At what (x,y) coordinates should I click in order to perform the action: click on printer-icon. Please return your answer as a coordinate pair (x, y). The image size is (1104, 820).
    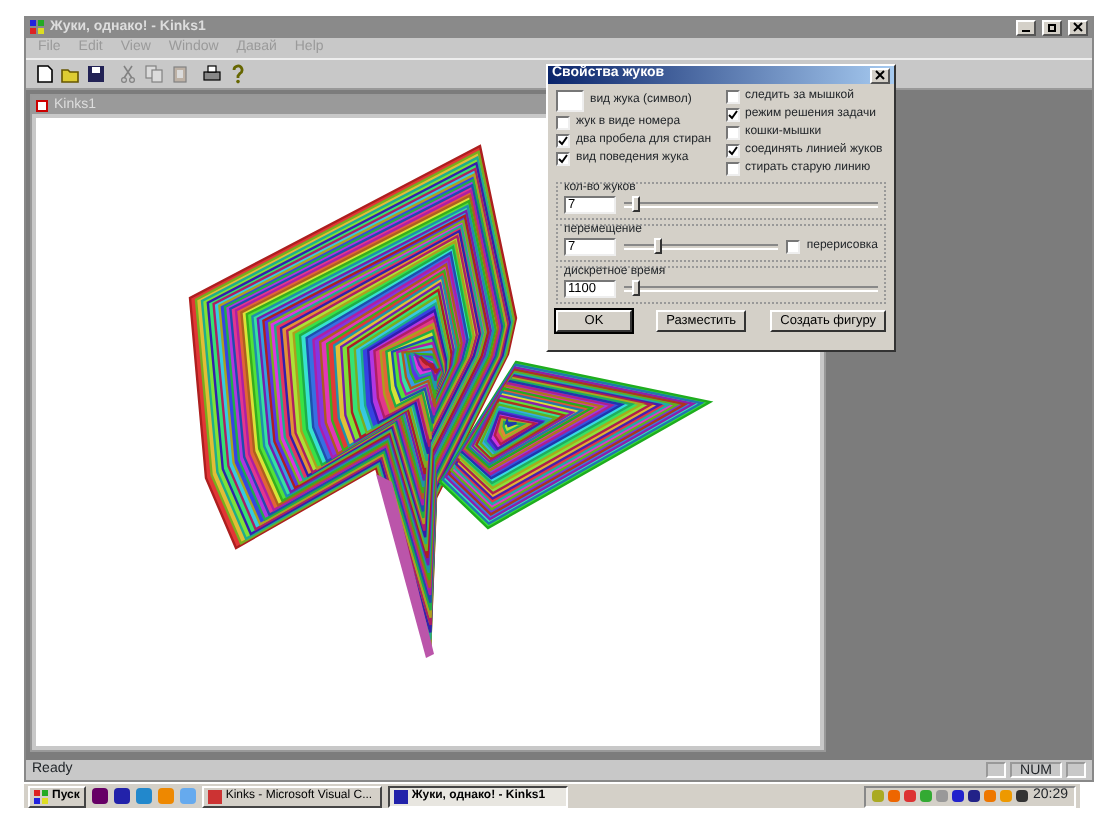
    Looking at the image, I should click on (212, 74).